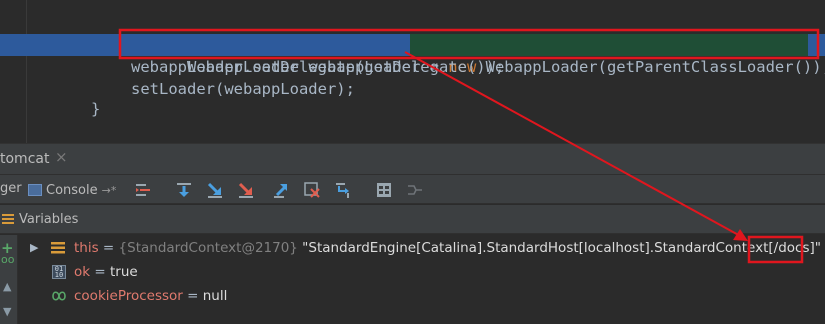  I want to click on evaluate-icon, so click(384, 190).